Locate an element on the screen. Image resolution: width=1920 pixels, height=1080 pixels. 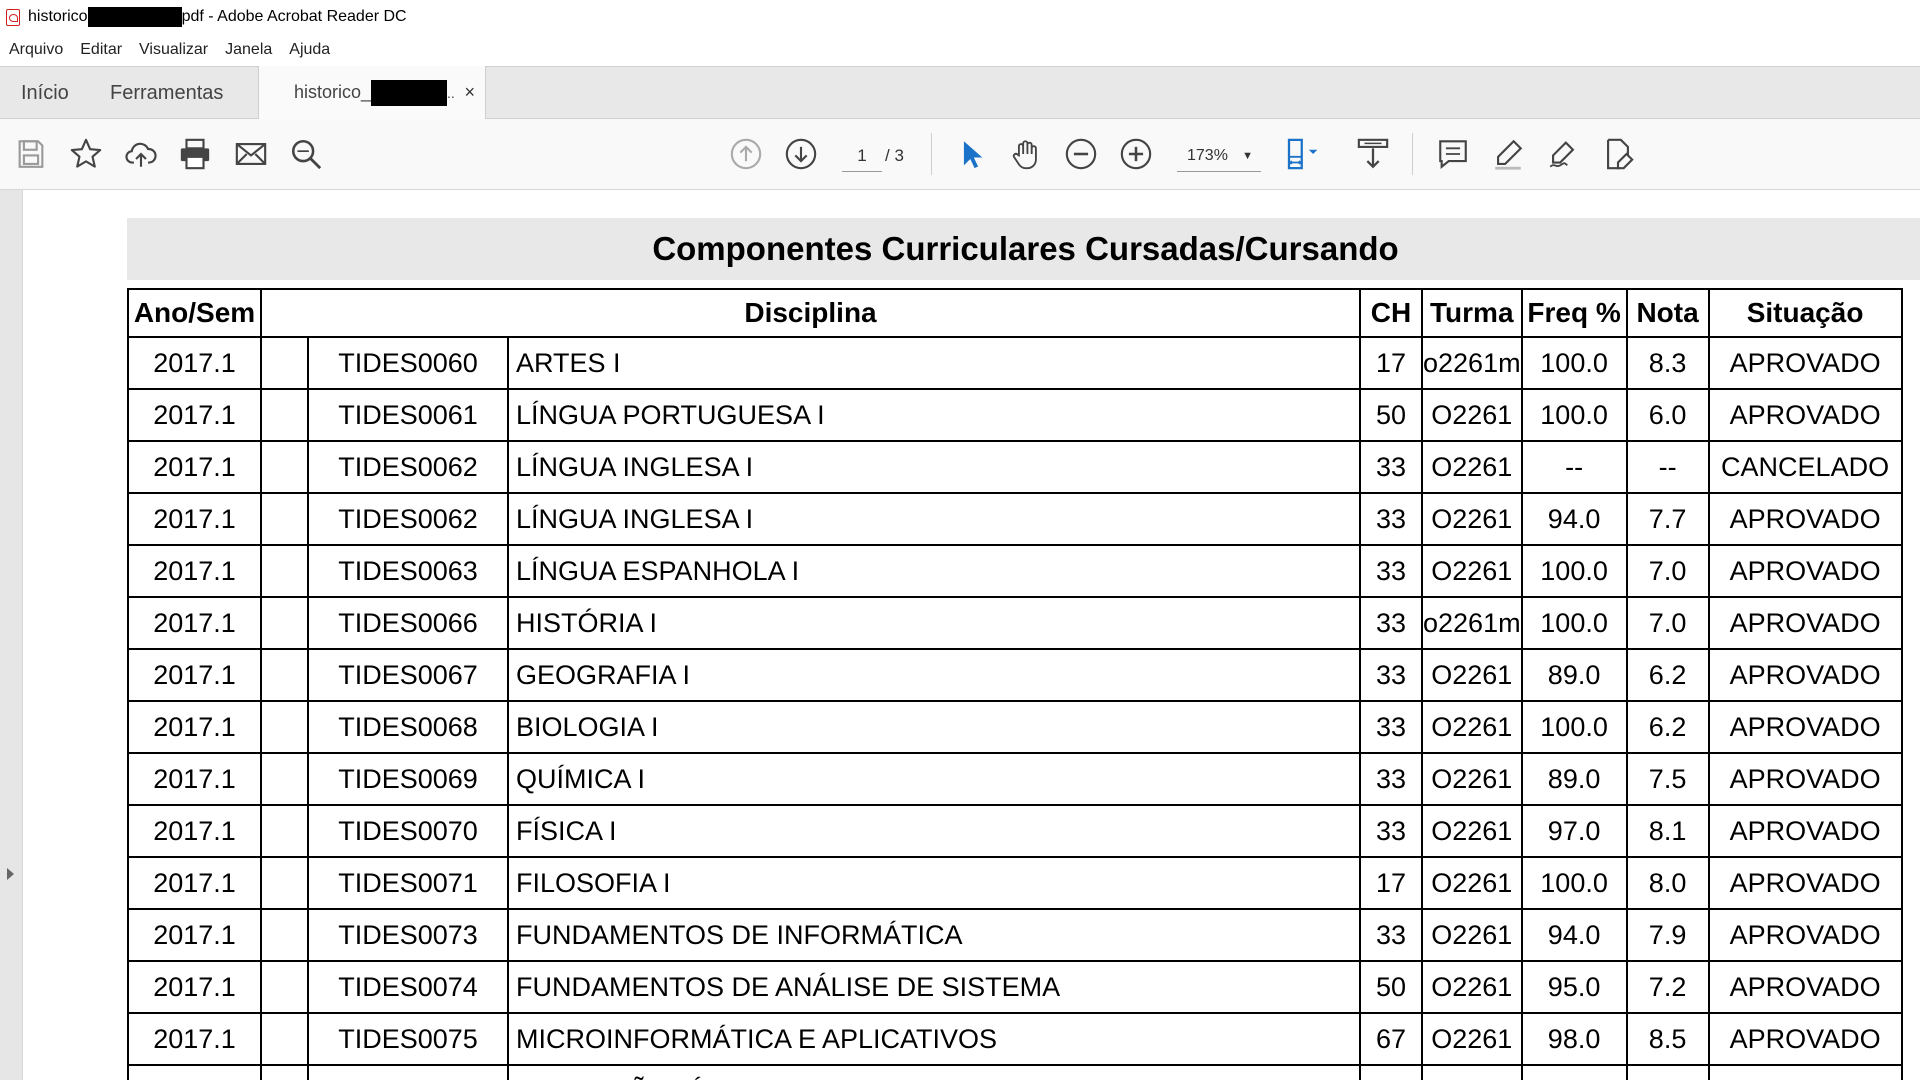
cell-nota: 6.0 is located at coordinates (1667, 415).